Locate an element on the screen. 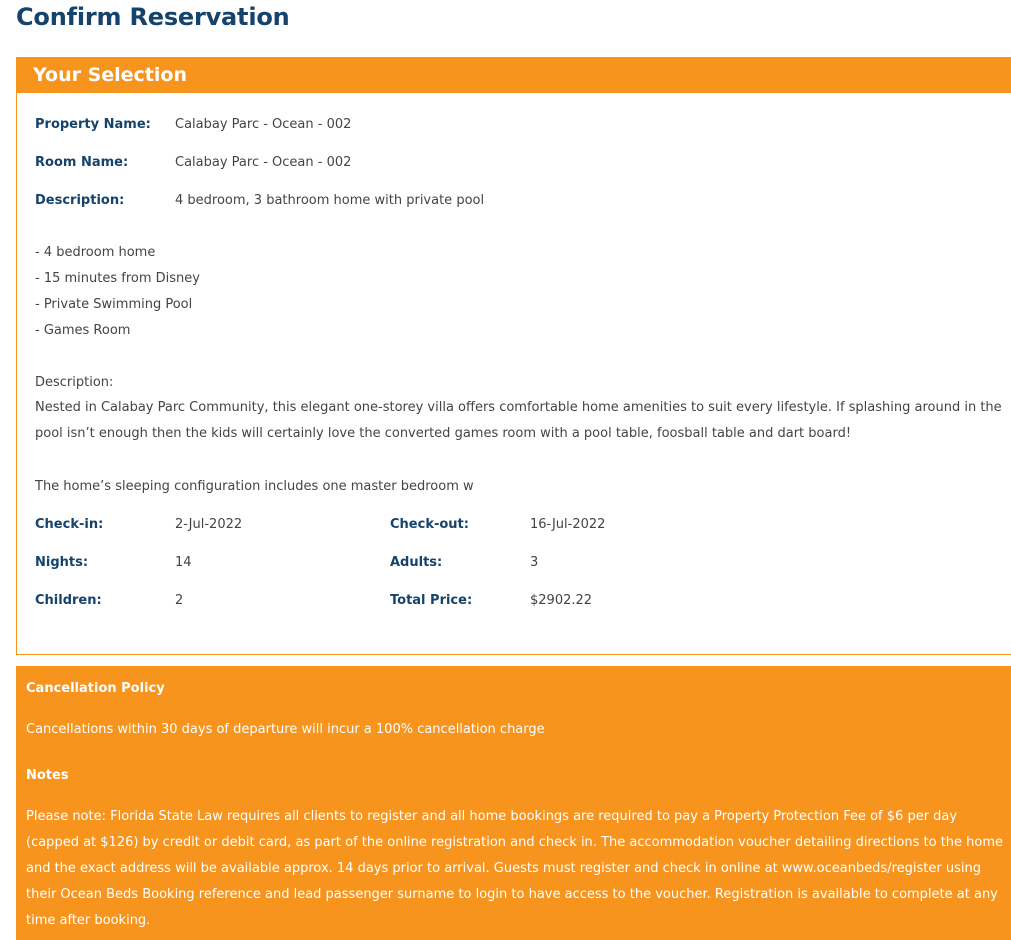  checkin-value: 2-Jul-2022 is located at coordinates (209, 524).